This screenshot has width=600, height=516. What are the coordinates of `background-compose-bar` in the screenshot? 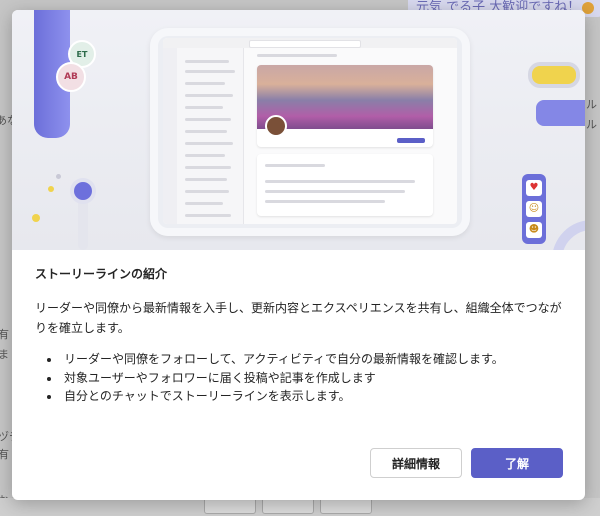 It's located at (300, 506).